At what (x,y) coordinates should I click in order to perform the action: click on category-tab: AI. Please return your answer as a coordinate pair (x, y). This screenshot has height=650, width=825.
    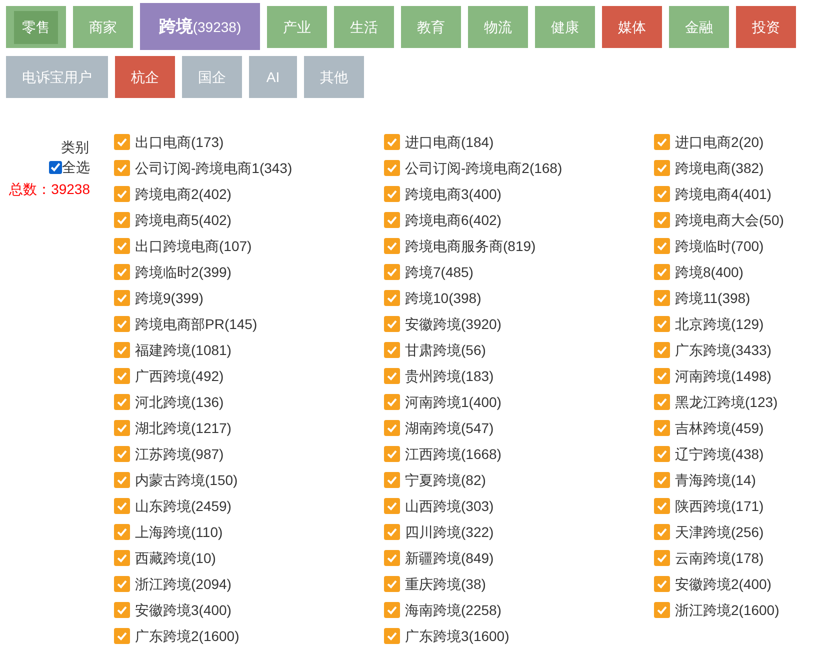
    Looking at the image, I should click on (273, 77).